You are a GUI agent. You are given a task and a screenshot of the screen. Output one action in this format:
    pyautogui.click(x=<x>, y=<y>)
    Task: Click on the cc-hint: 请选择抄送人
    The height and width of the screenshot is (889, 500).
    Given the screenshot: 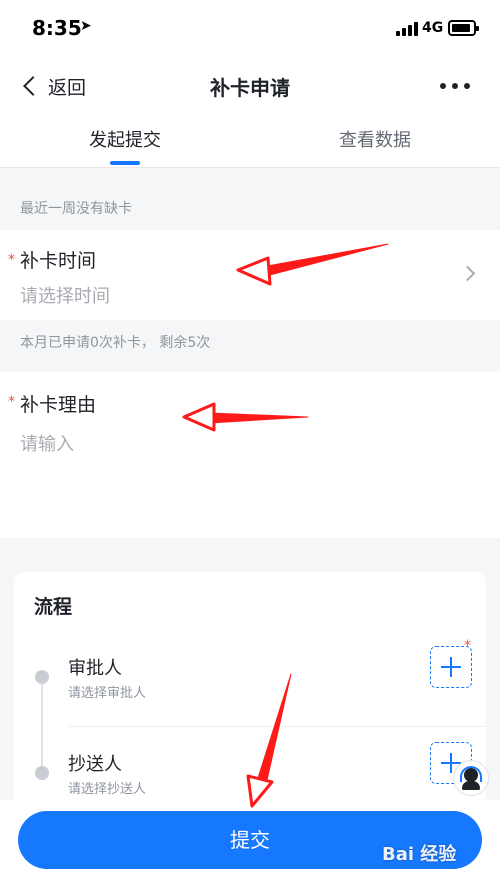 What is the action you would take?
    pyautogui.click(x=107, y=789)
    